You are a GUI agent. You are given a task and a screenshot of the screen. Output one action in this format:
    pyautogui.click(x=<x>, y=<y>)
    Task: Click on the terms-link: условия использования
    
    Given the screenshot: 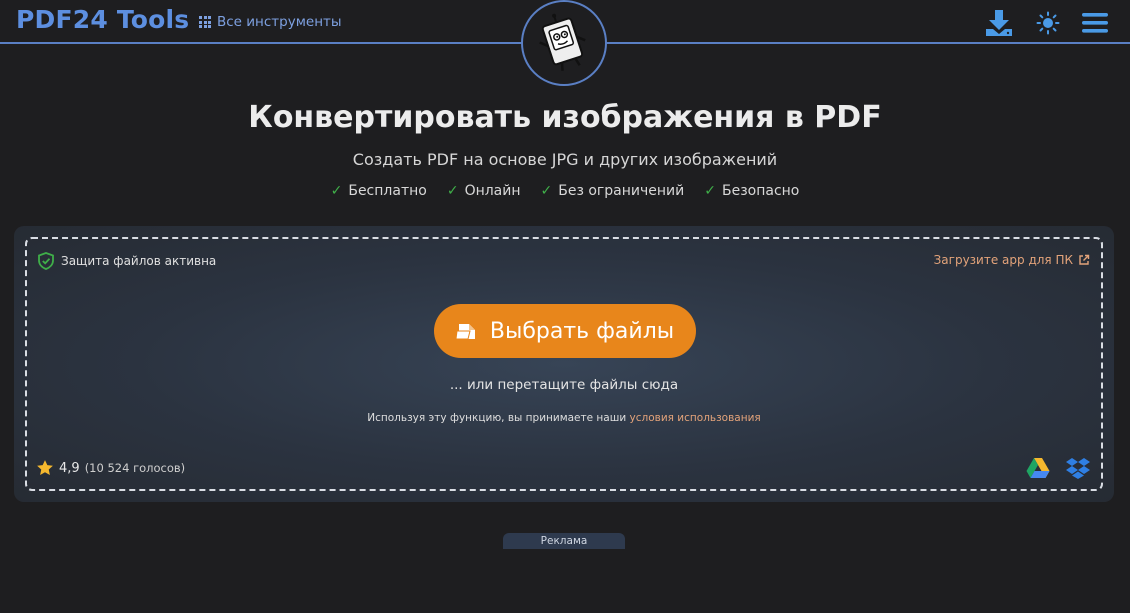 What is the action you would take?
    pyautogui.click(x=695, y=418)
    